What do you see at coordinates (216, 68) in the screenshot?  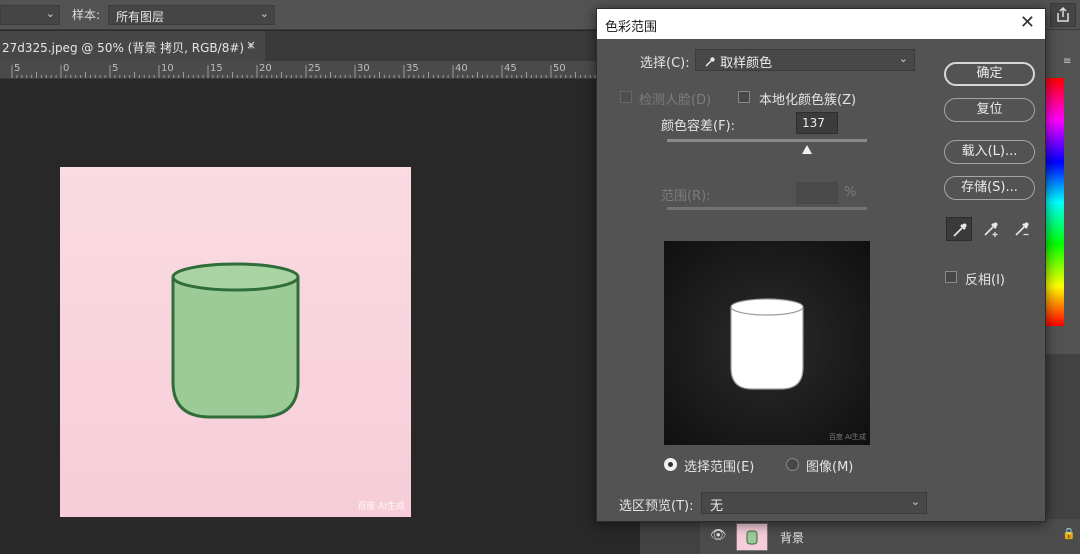 I see `ruler-label: 15` at bounding box center [216, 68].